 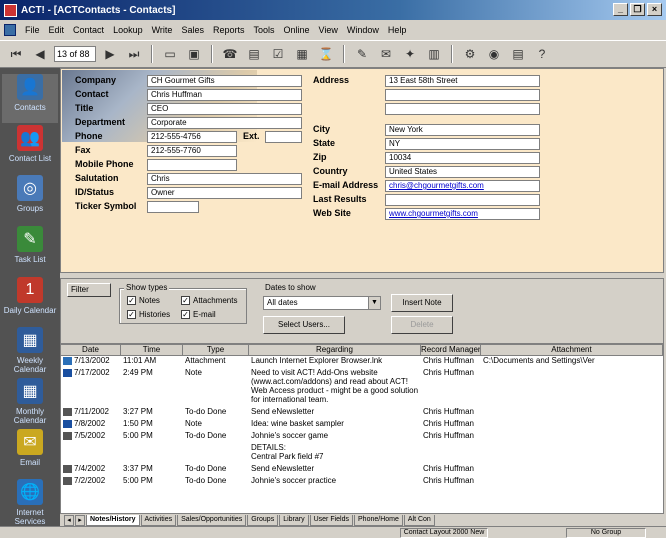 What do you see at coordinates (224, 179) in the screenshot?
I see `salutation-field: Chris` at bounding box center [224, 179].